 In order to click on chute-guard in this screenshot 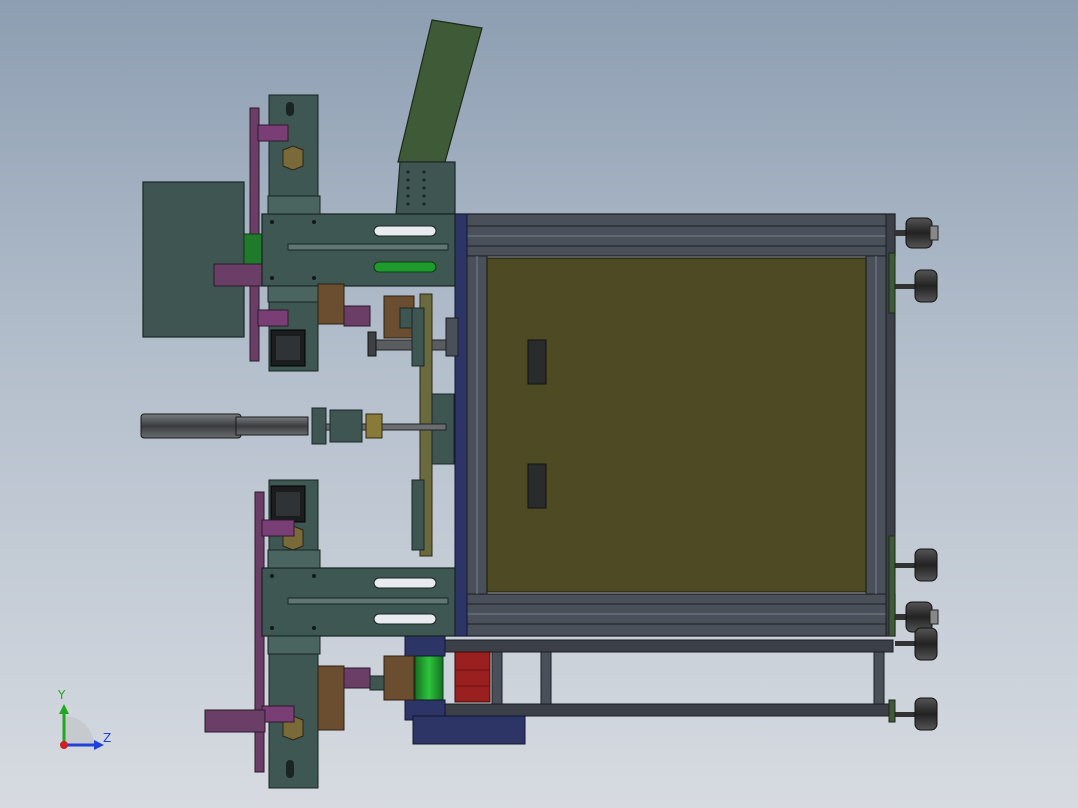, I will do `click(439, 117)`.